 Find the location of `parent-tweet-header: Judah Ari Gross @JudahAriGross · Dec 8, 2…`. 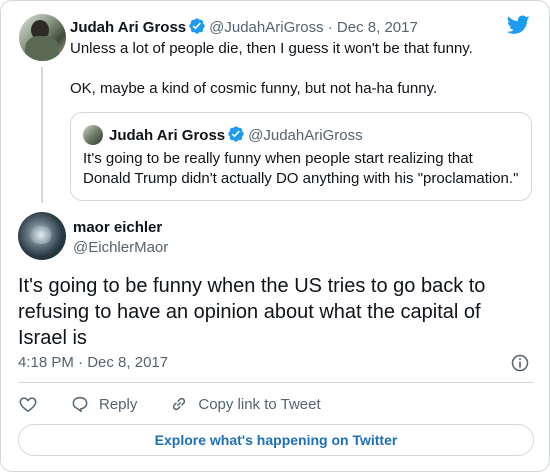

parent-tweet-header: Judah Ari Gross @JudahAriGross · Dec 8, 2… is located at coordinates (244, 27).